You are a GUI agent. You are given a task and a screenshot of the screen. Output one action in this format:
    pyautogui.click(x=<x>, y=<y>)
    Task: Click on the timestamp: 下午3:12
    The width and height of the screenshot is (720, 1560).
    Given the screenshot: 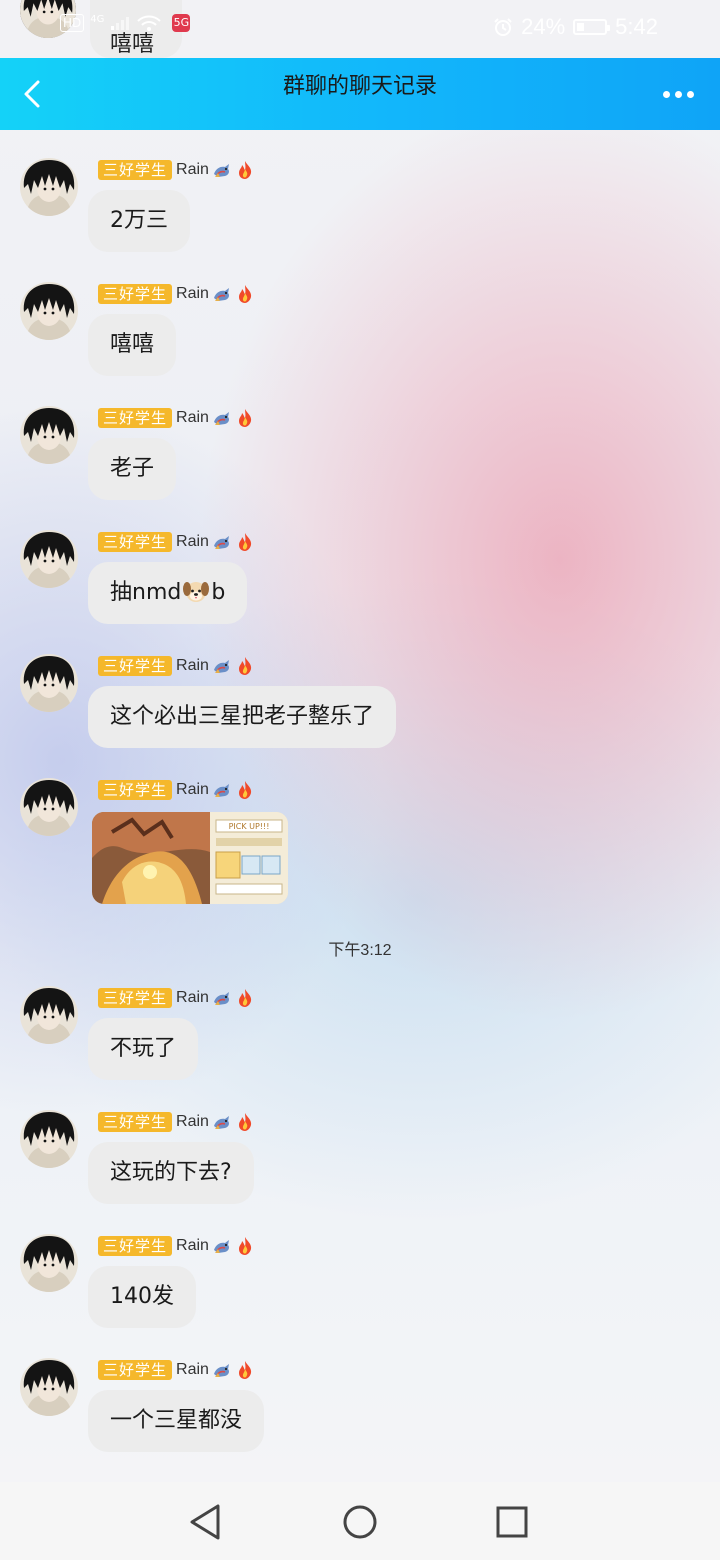 What is the action you would take?
    pyautogui.click(x=360, y=950)
    